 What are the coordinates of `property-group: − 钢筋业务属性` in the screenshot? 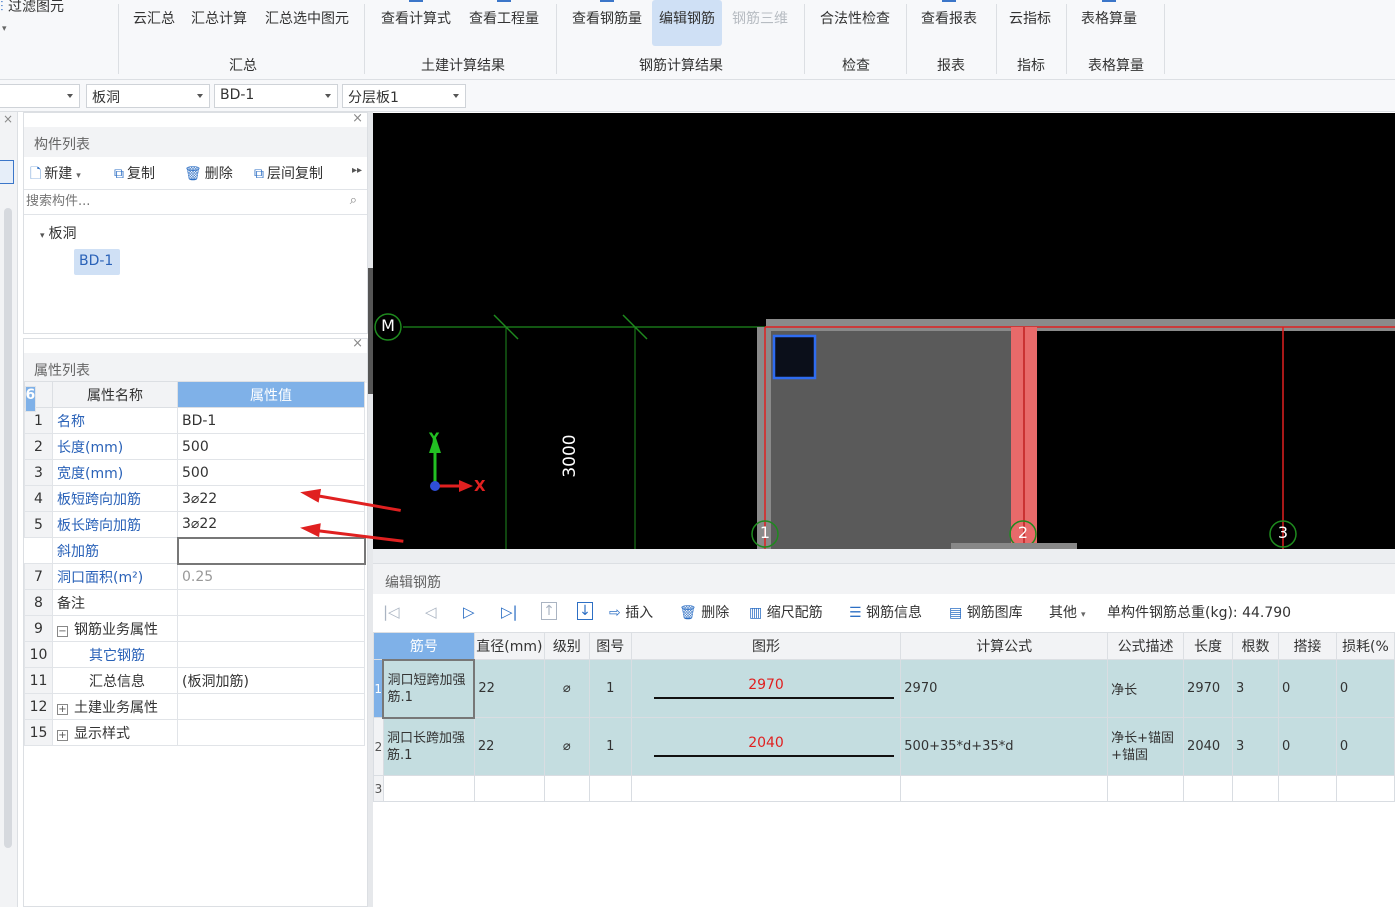 It's located at (115, 628).